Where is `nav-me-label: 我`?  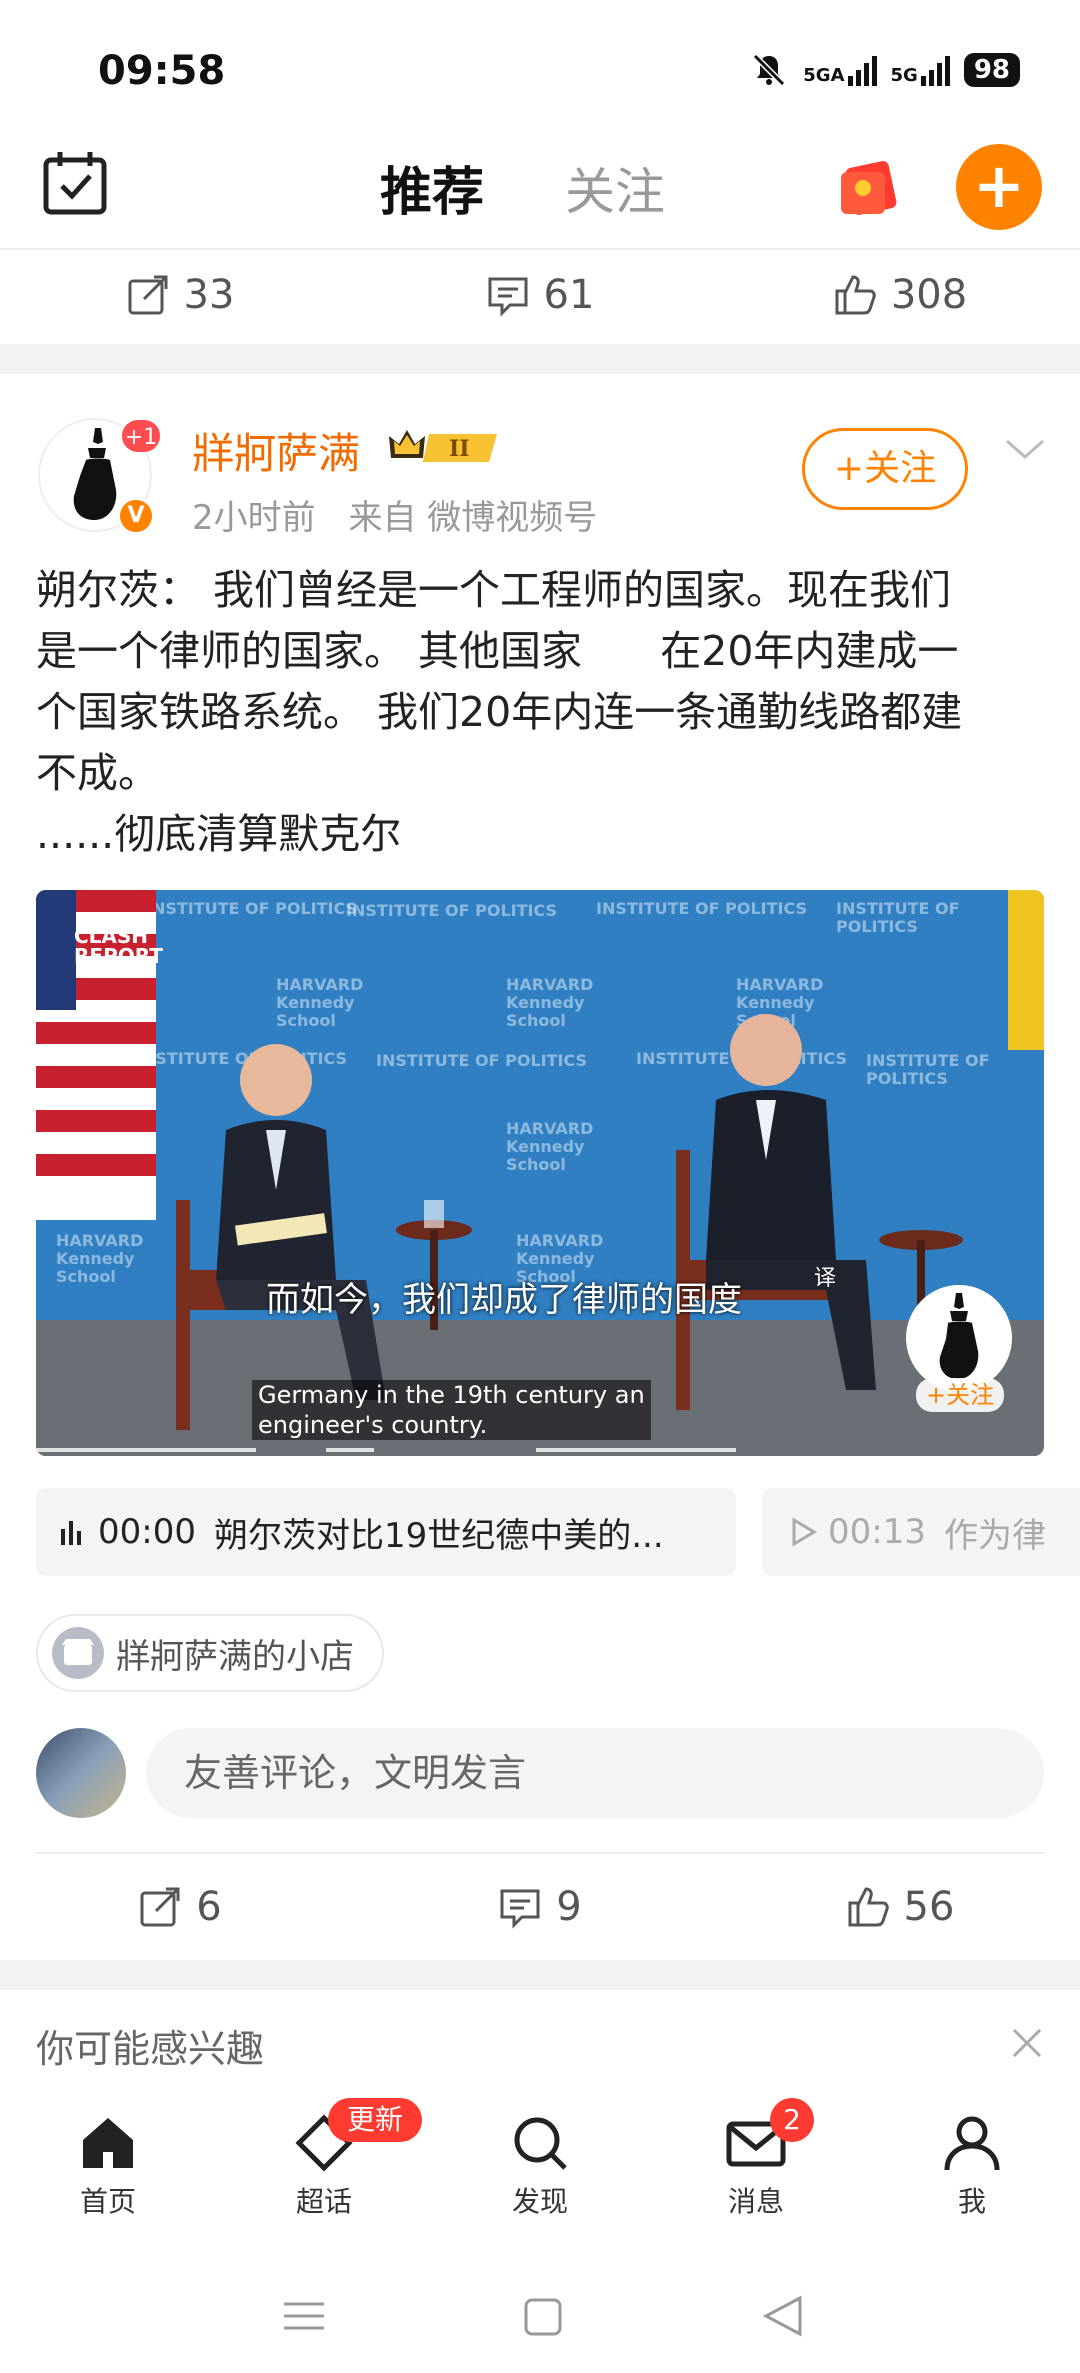 nav-me-label: 我 is located at coordinates (971, 2201).